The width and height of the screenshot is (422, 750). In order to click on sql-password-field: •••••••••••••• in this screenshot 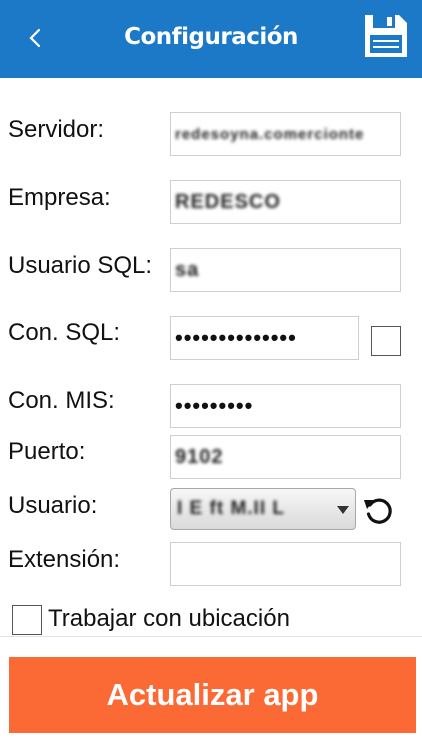, I will do `click(264, 338)`.